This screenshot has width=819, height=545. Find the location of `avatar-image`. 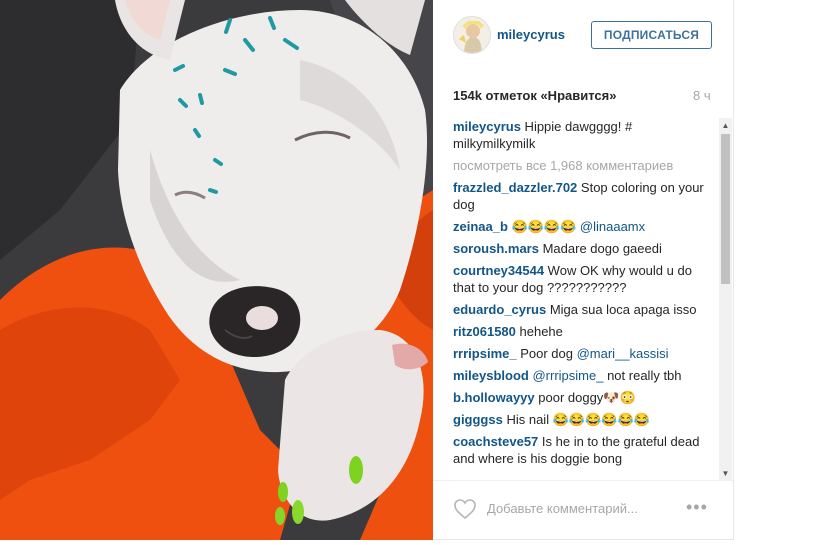

avatar-image is located at coordinates (472, 35).